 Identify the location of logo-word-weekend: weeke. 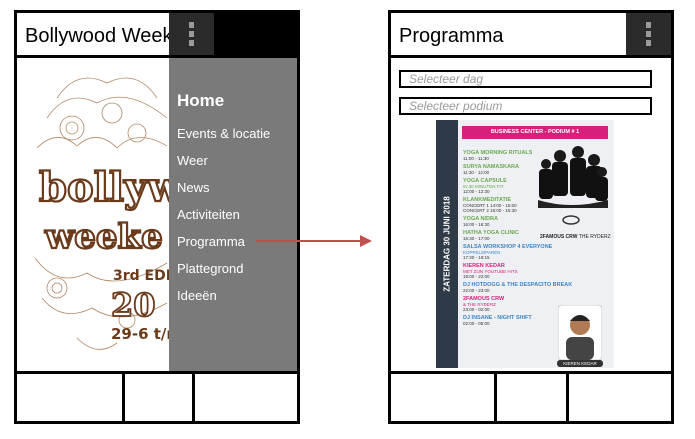
(103, 237).